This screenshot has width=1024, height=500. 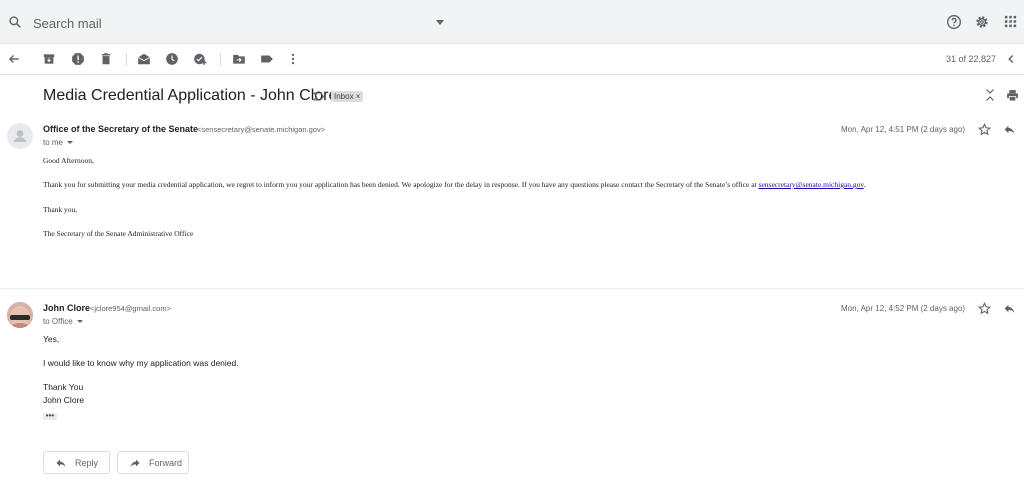 I want to click on back-arrow-icon, so click(x=14, y=59).